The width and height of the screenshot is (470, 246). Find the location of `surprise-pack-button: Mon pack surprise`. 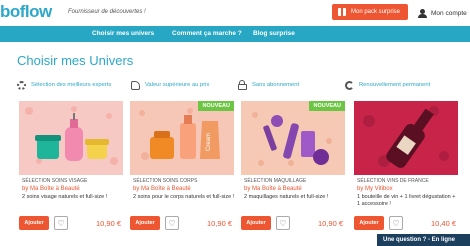

surprise-pack-button: Mon pack surprise is located at coordinates (370, 12).